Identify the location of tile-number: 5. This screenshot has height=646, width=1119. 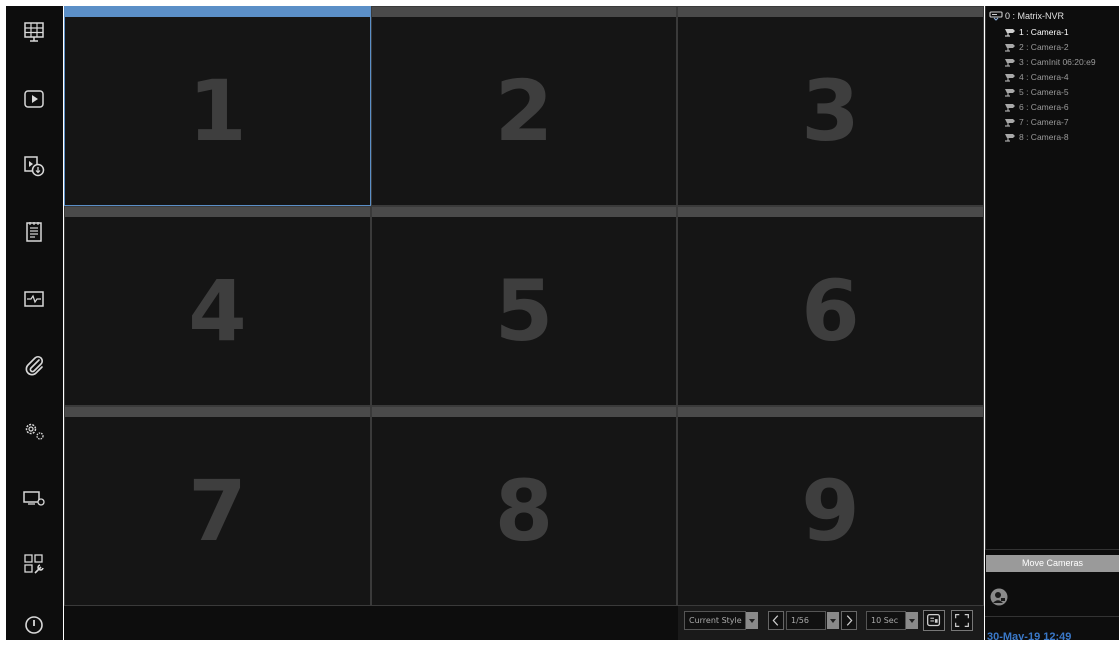
(524, 310).